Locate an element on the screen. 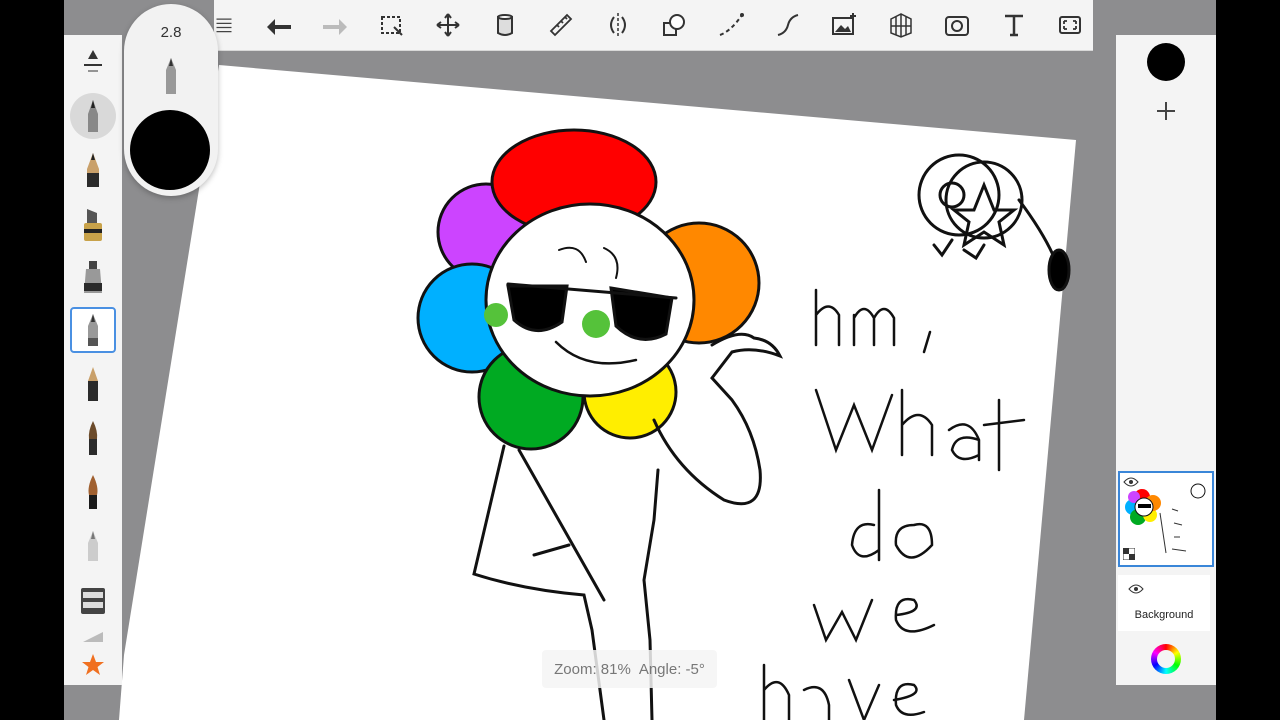 The height and width of the screenshot is (720, 1280). text-tool-button is located at coordinates (1014, 25).